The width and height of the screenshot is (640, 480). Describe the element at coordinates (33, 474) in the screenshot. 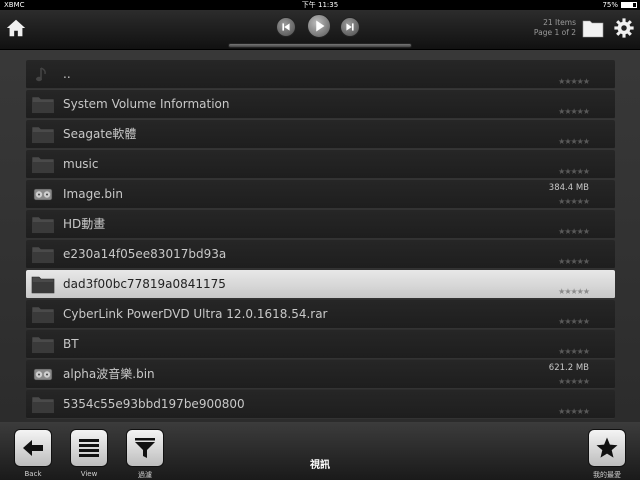

I see `back-label: Back` at that location.